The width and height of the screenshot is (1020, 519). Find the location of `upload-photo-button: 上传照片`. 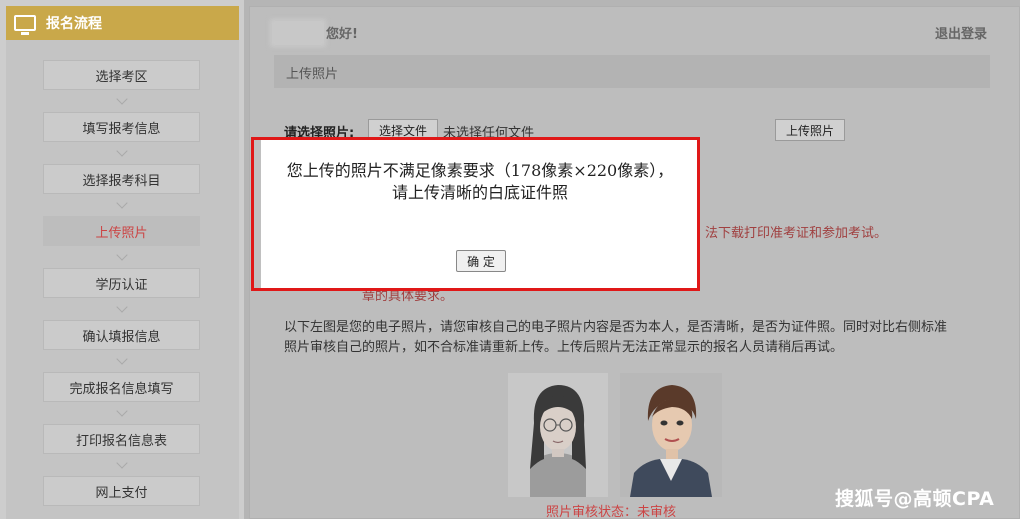

upload-photo-button: 上传照片 is located at coordinates (810, 130).